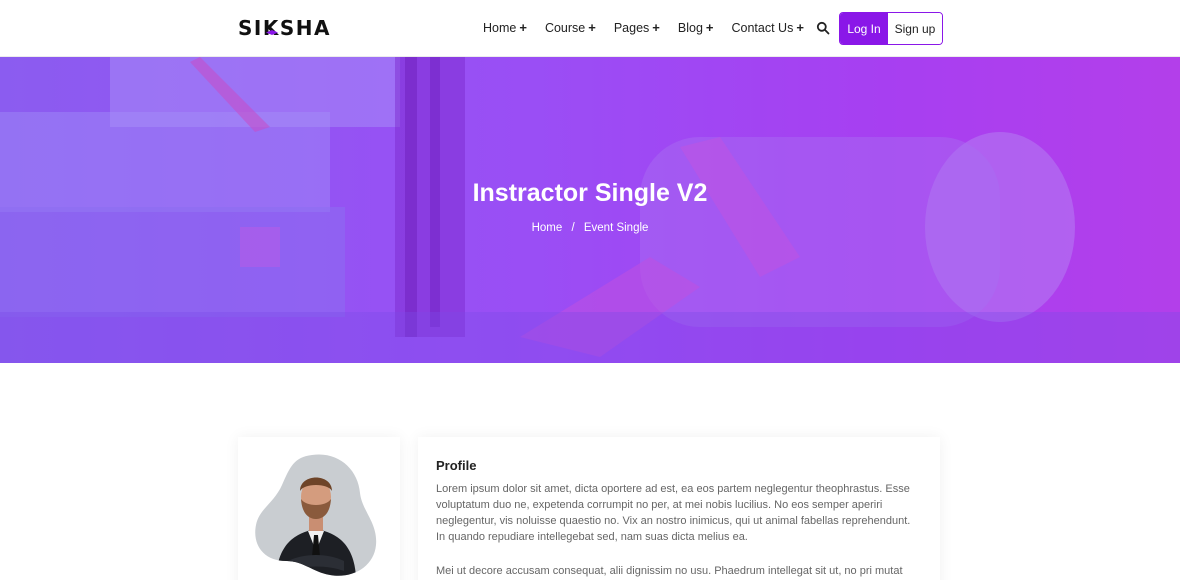 The image size is (1180, 580). I want to click on page-title: Instractor Single V2, so click(590, 193).